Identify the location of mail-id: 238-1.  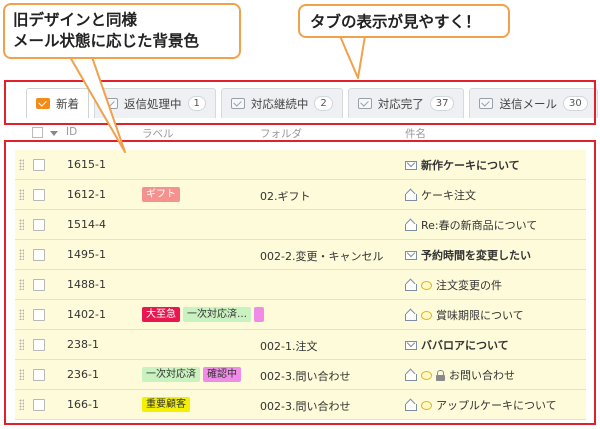
(83, 344).